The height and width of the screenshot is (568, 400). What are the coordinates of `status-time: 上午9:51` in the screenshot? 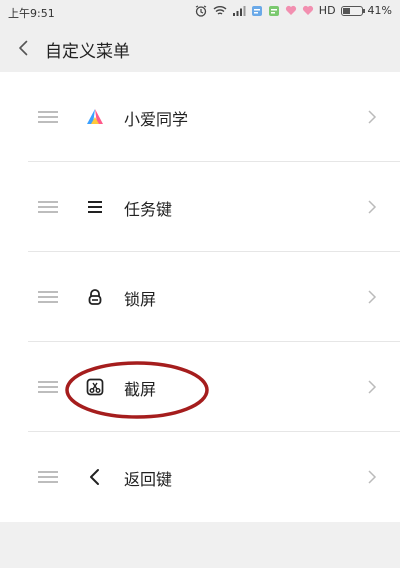 It's located at (31, 13).